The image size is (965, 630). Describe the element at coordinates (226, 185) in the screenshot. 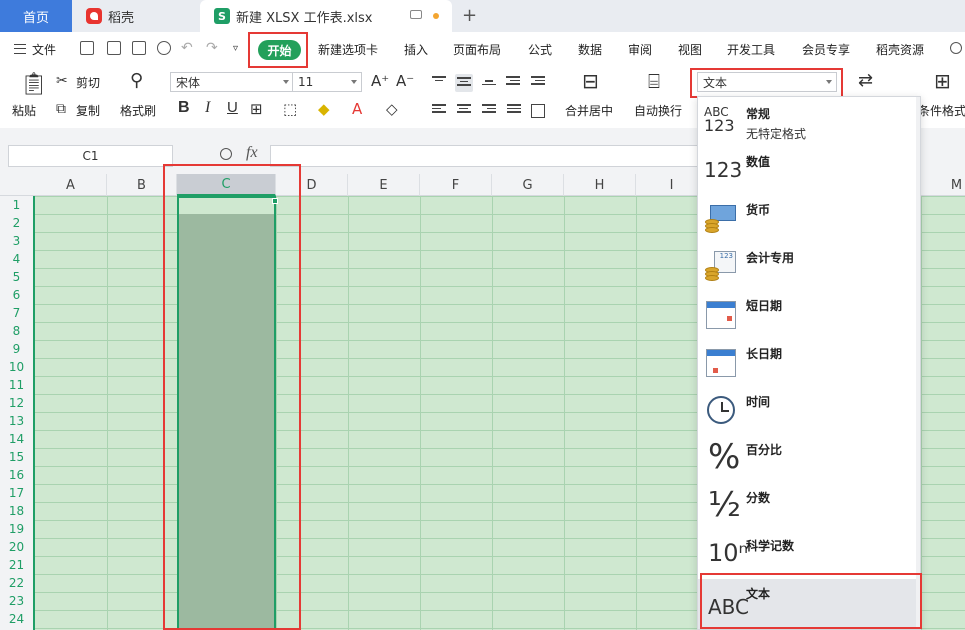

I see `column-header-c: C` at that location.